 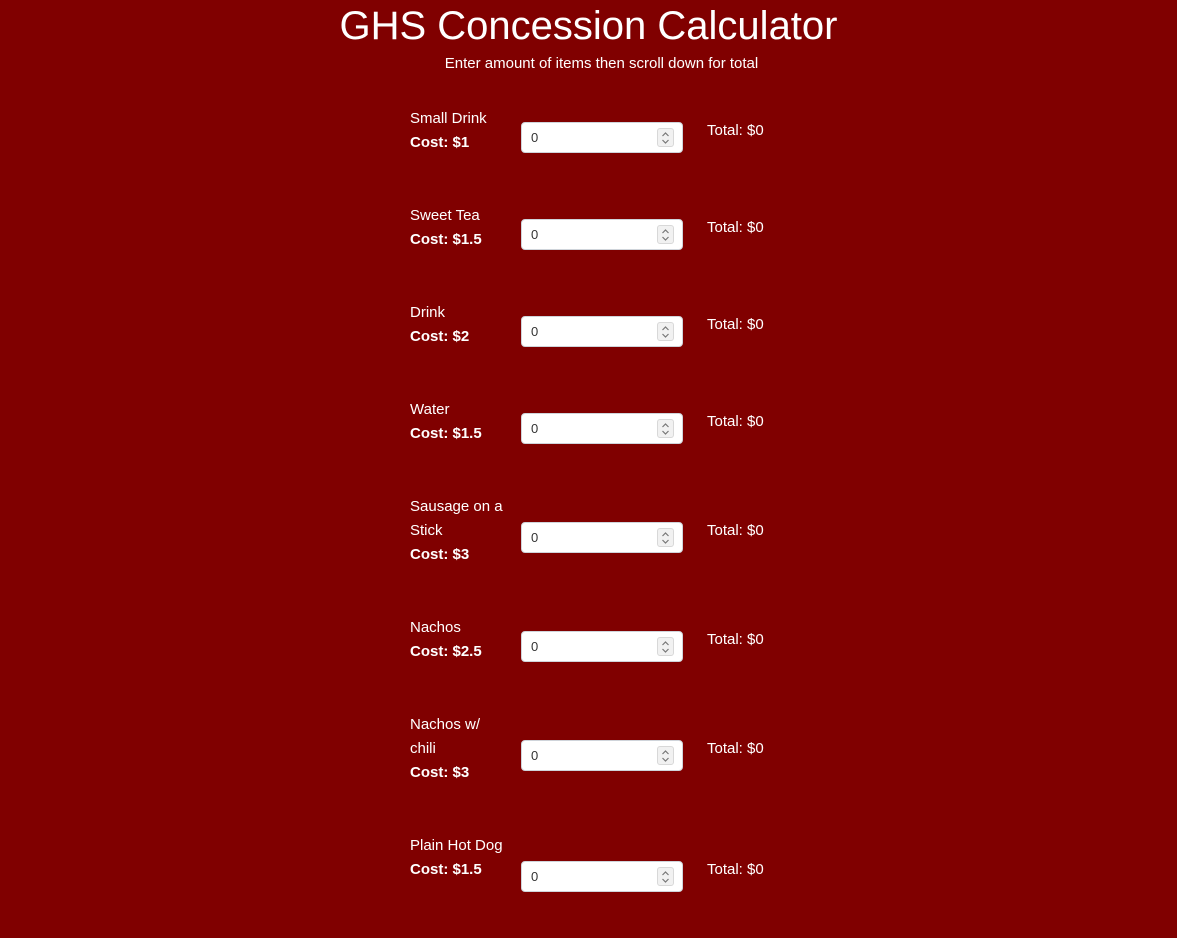 What do you see at coordinates (446, 651) in the screenshot?
I see `item-cost: Cost: $2.5` at bounding box center [446, 651].